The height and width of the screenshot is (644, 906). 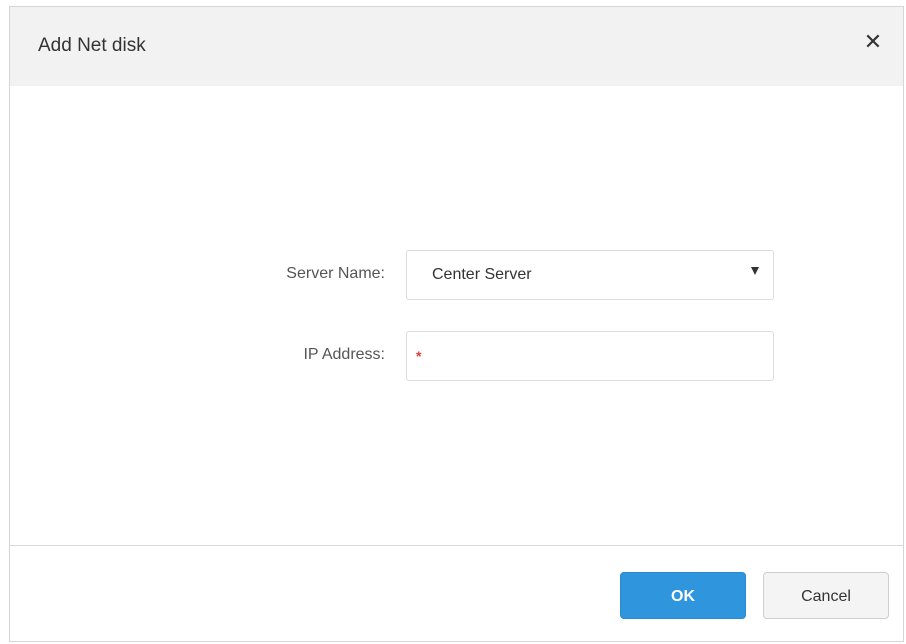 I want to click on ip-address-input: *, so click(x=590, y=356).